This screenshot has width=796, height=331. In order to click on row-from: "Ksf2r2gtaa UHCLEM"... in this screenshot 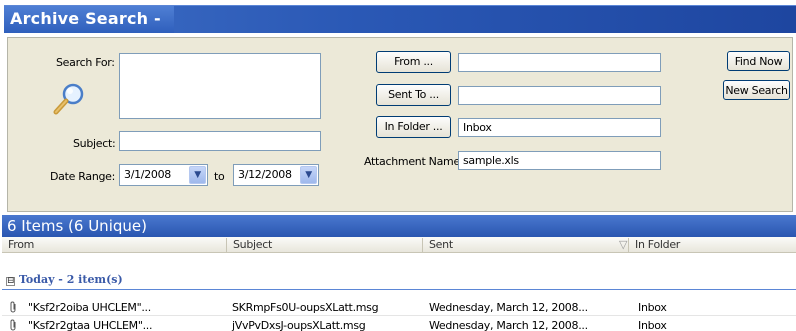, I will do `click(90, 325)`.